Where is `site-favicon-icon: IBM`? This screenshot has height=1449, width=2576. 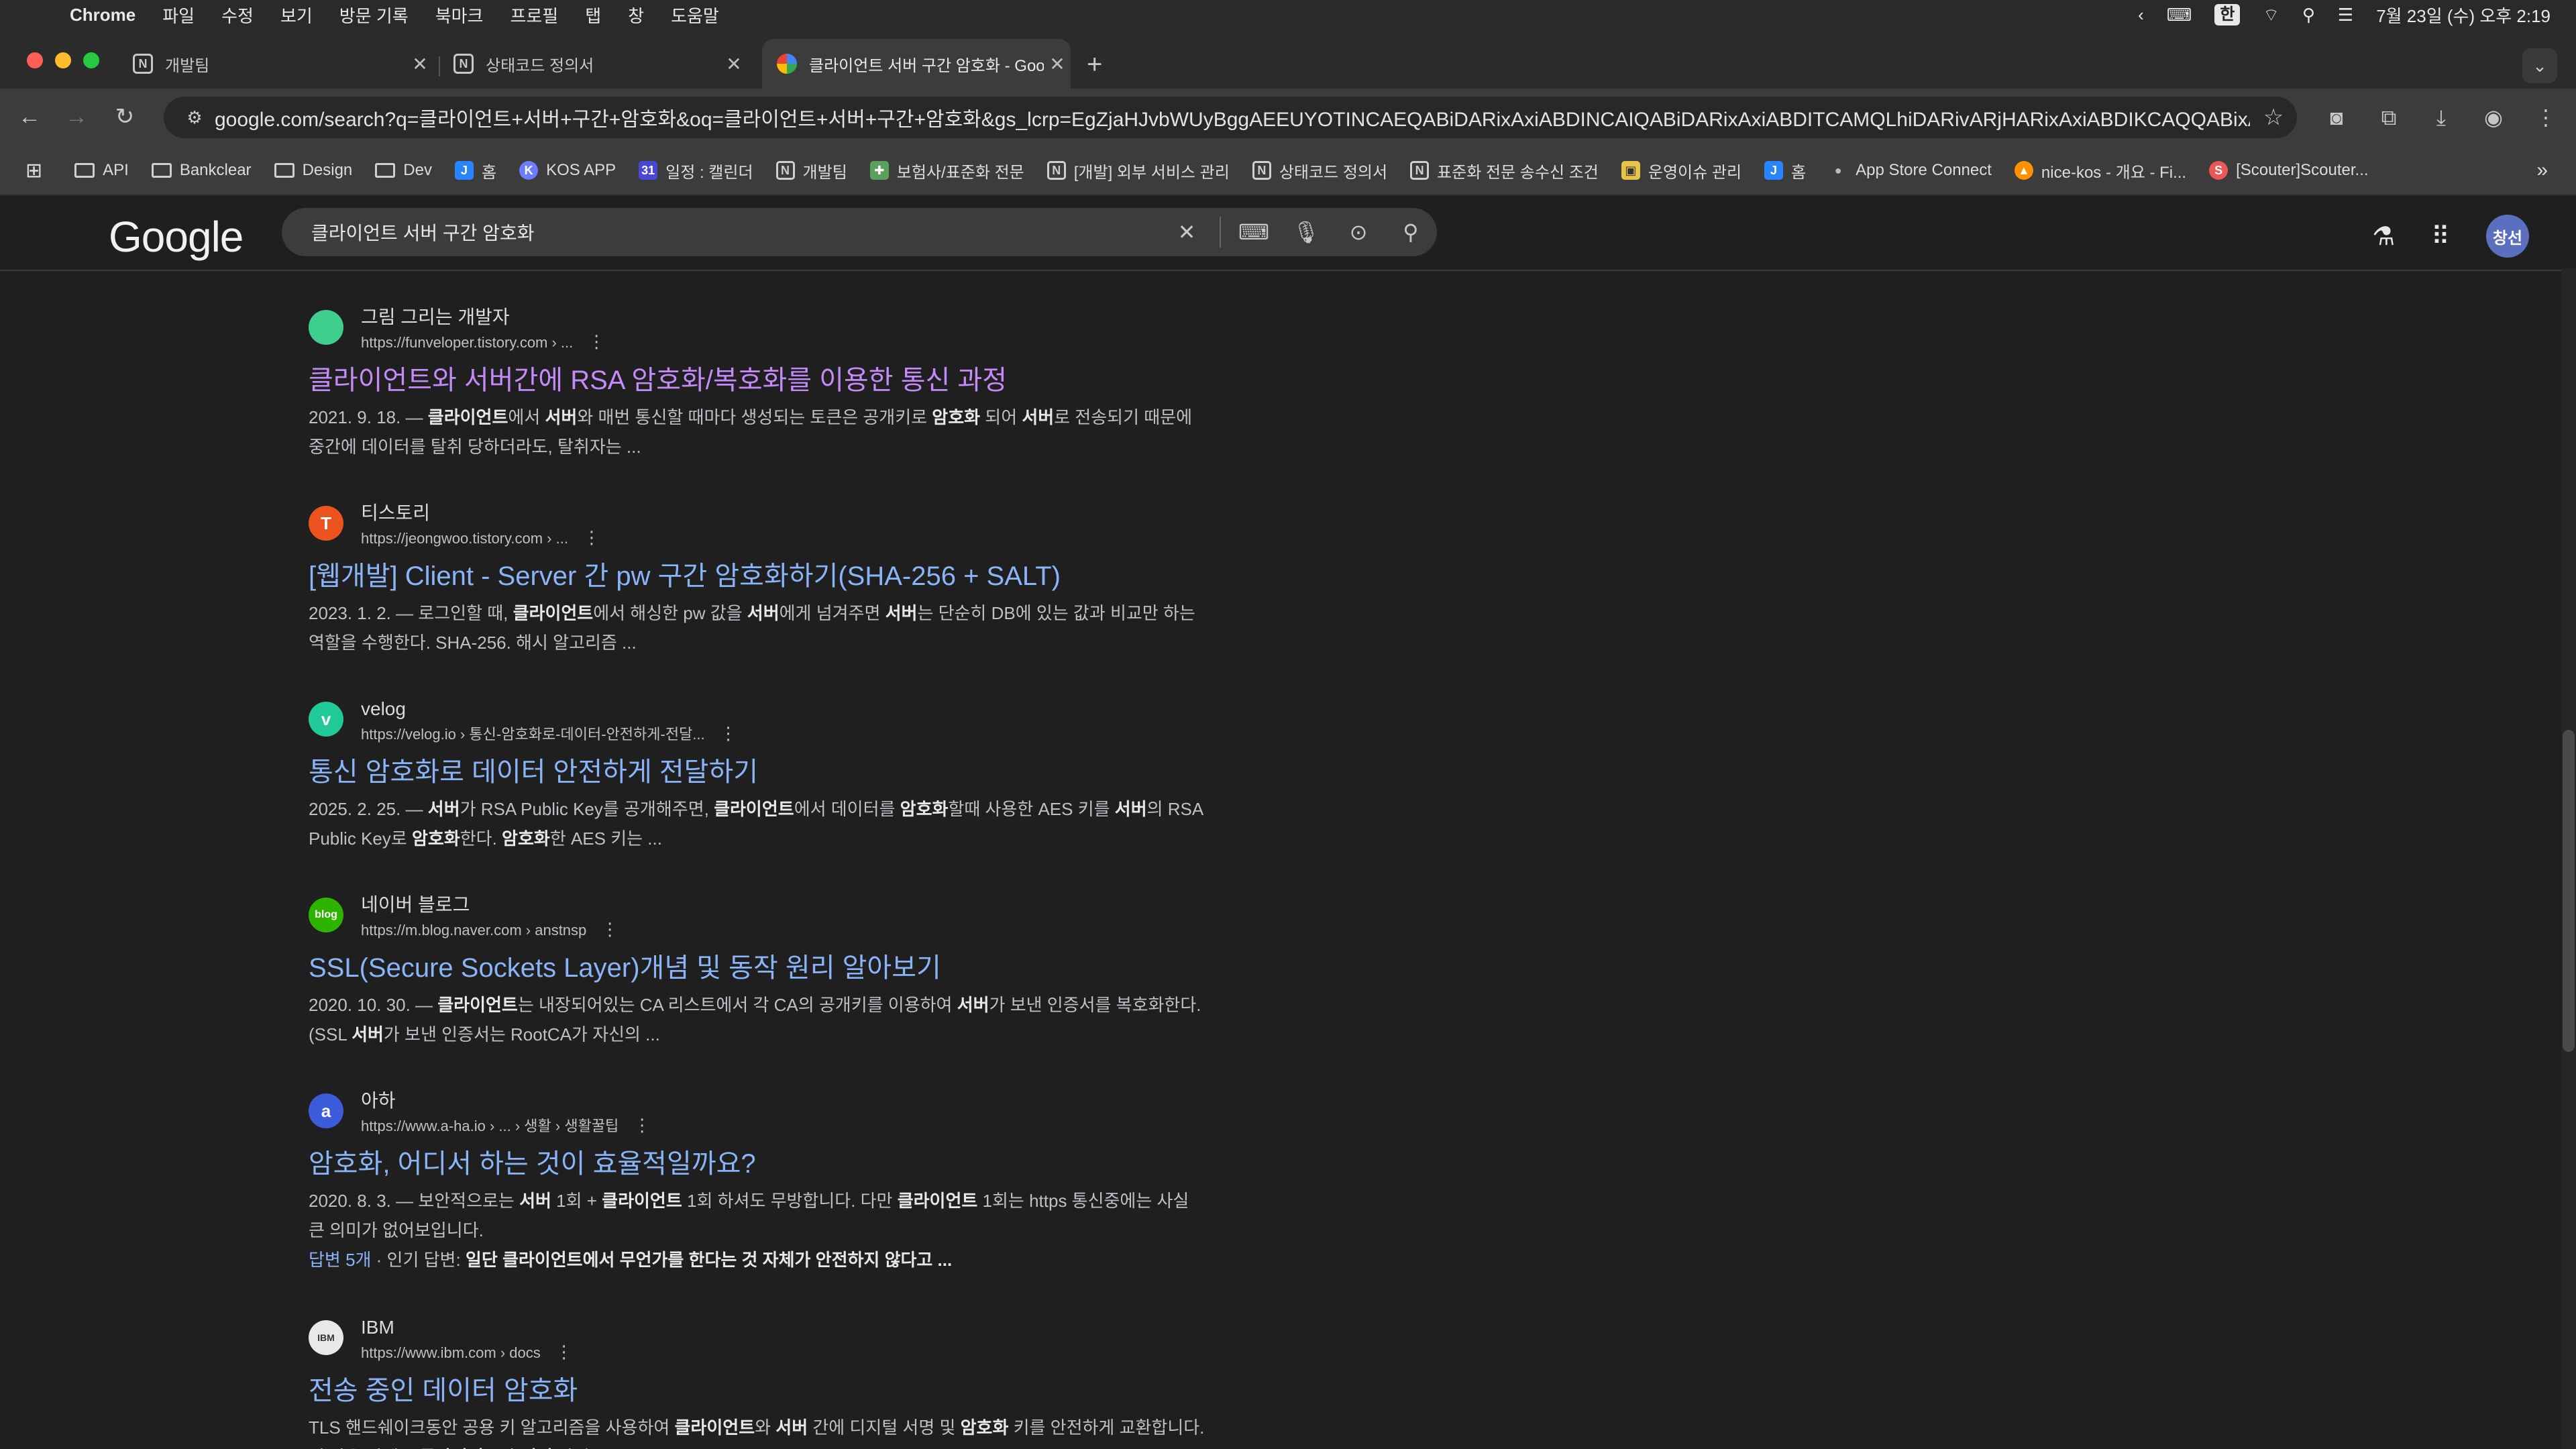
site-favicon-icon: IBM is located at coordinates (326, 1337).